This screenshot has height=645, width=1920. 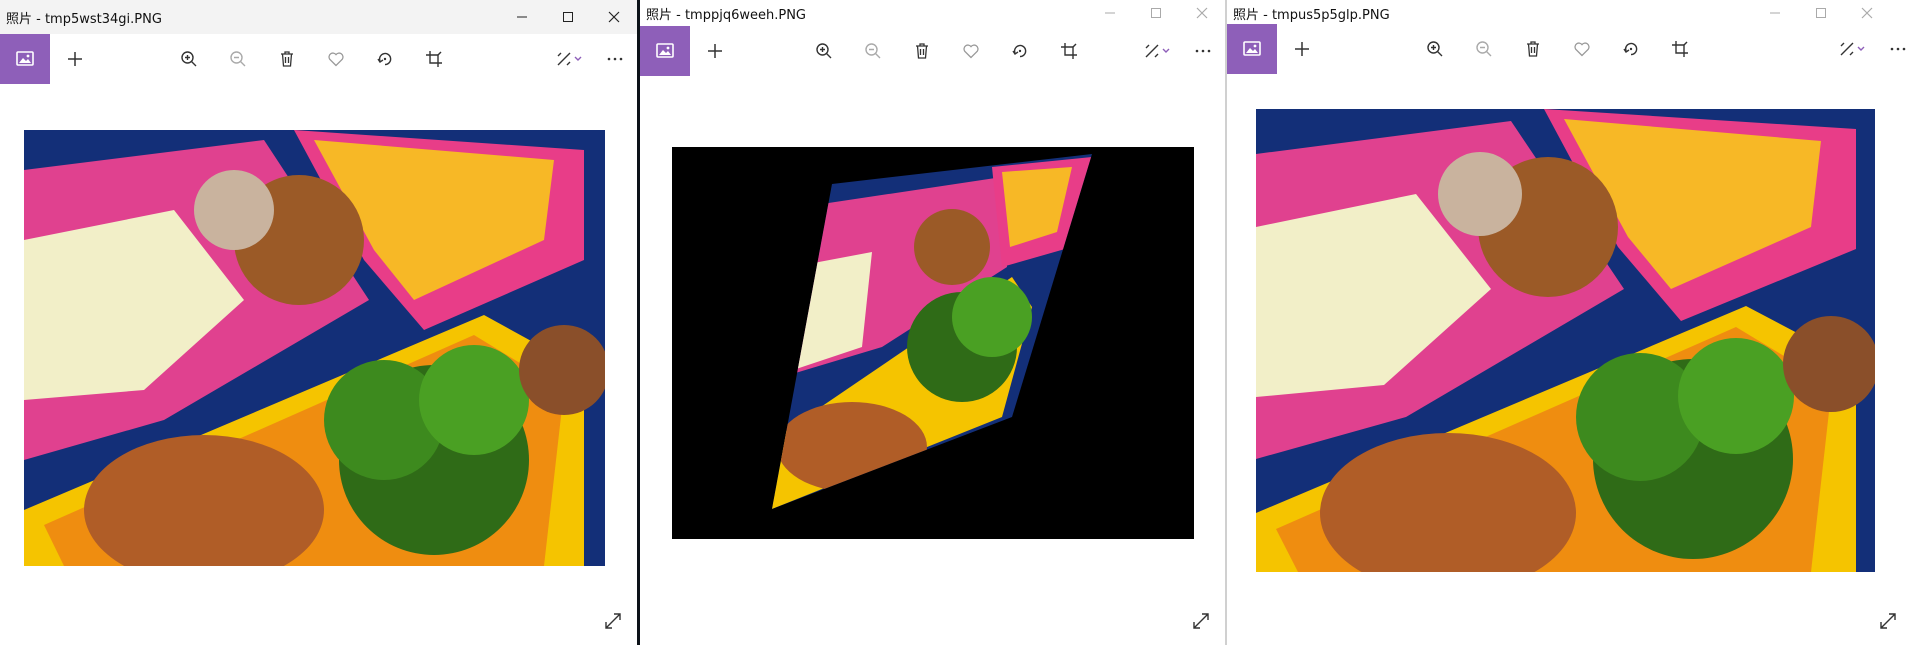 I want to click on title-bar: 照片 - tmppjq6weeh.PNG, so click(x=932, y=13).